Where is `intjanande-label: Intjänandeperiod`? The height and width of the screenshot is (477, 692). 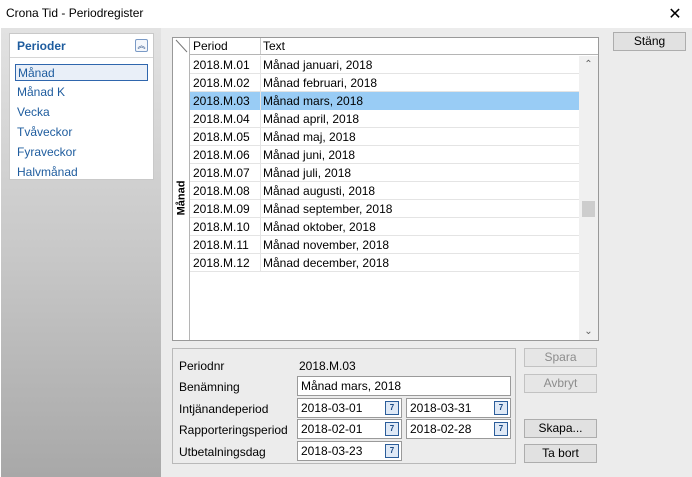 intjanande-label: Intjänandeperiod is located at coordinates (224, 409).